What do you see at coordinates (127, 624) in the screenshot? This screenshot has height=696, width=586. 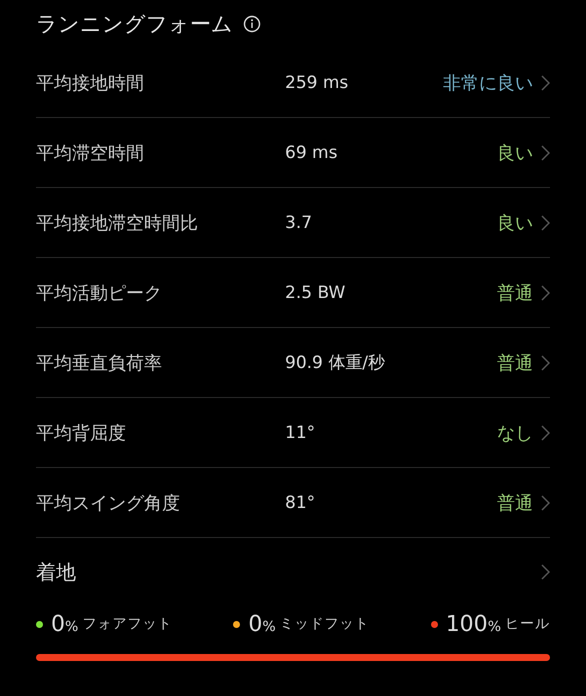 I see `legend-label: フォアフット` at bounding box center [127, 624].